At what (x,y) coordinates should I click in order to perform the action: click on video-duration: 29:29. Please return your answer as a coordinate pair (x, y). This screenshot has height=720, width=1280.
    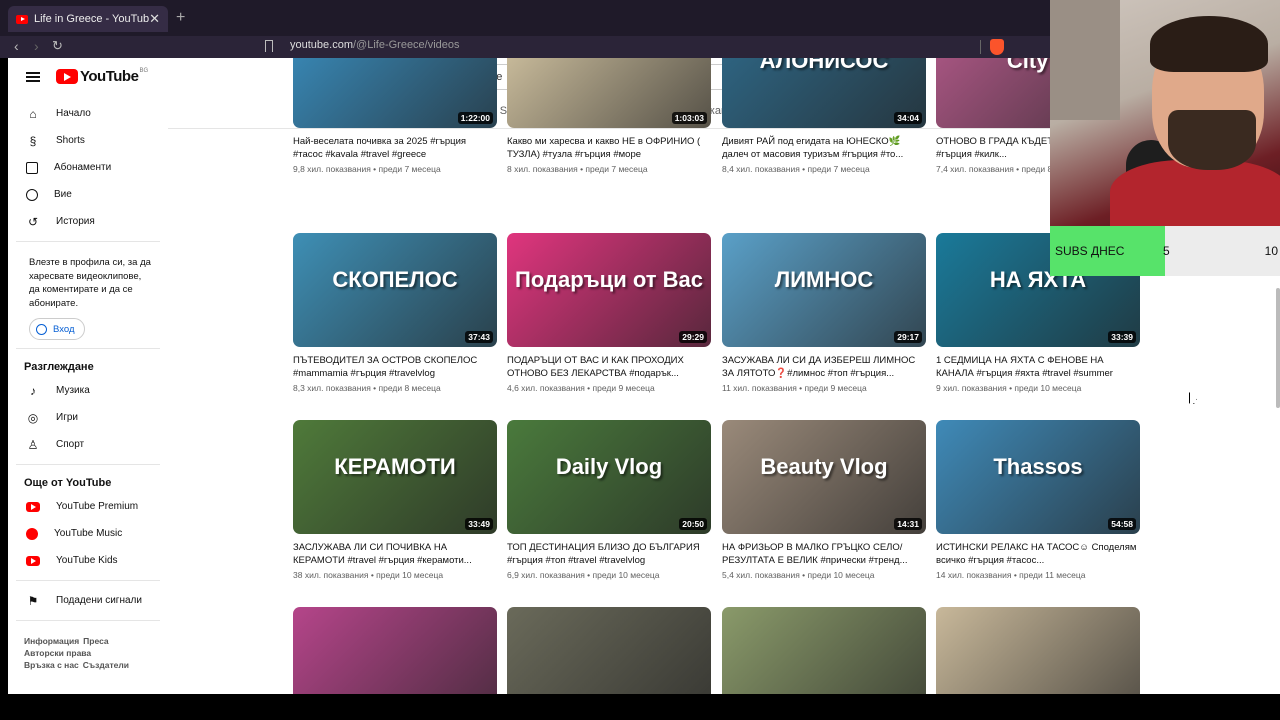
    Looking at the image, I should click on (693, 337).